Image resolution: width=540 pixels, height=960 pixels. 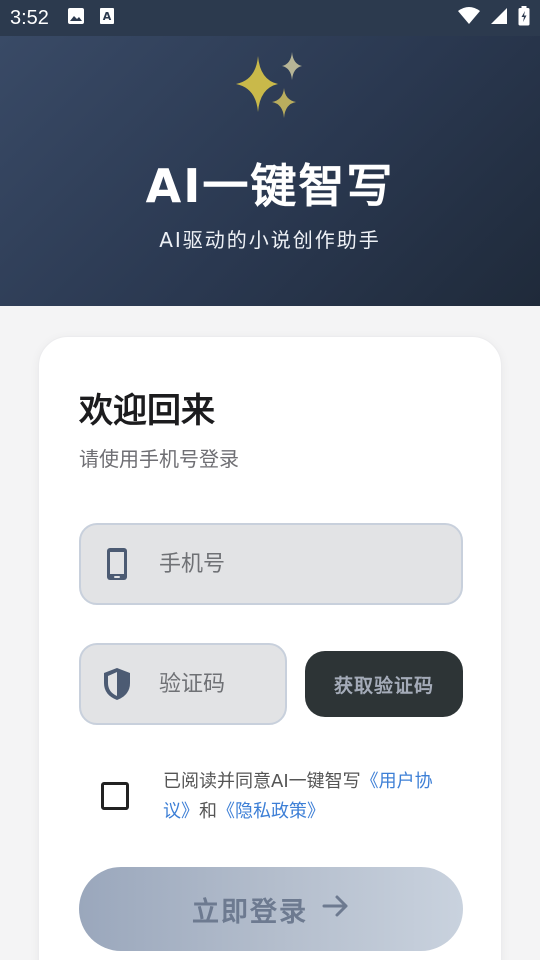 I want to click on a-icon: A, so click(x=107, y=18).